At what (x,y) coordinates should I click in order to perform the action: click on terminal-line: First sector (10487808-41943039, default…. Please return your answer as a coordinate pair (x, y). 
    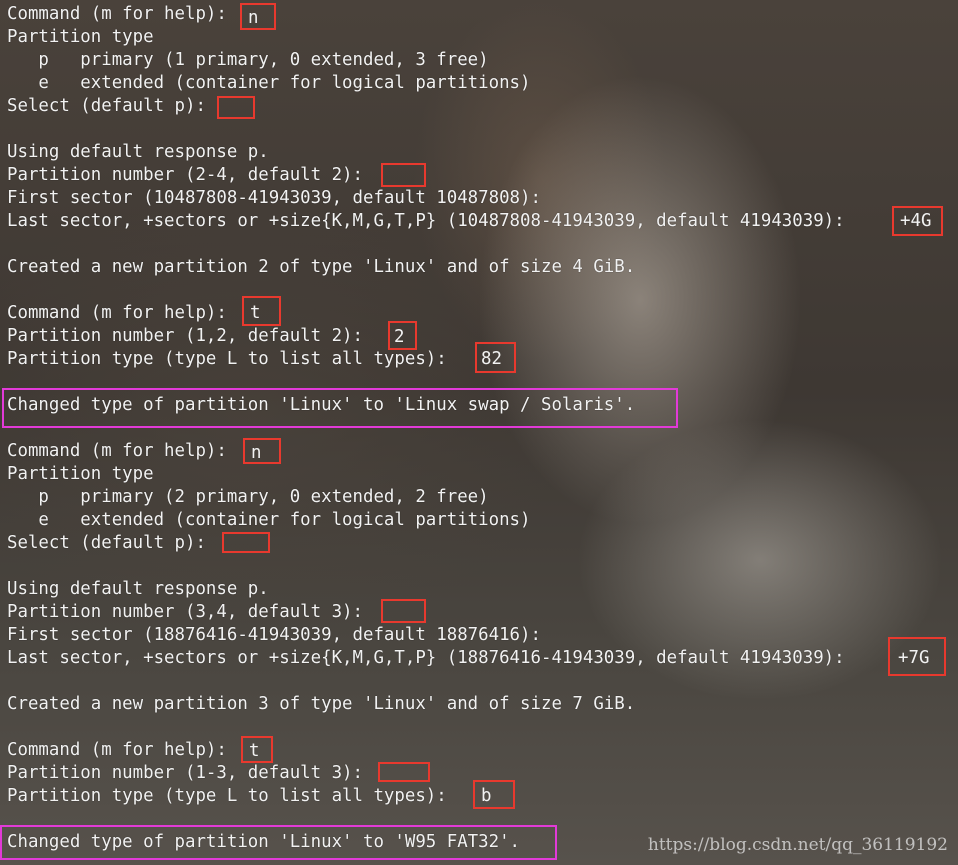
    Looking at the image, I should click on (274, 198).